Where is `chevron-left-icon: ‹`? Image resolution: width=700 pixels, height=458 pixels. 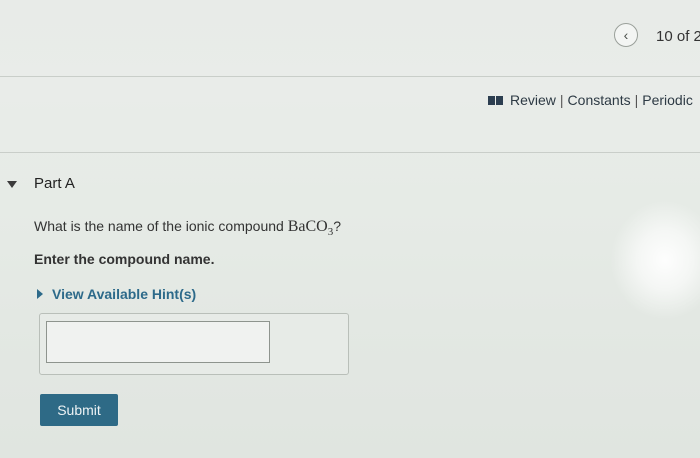
chevron-left-icon: ‹ is located at coordinates (626, 35).